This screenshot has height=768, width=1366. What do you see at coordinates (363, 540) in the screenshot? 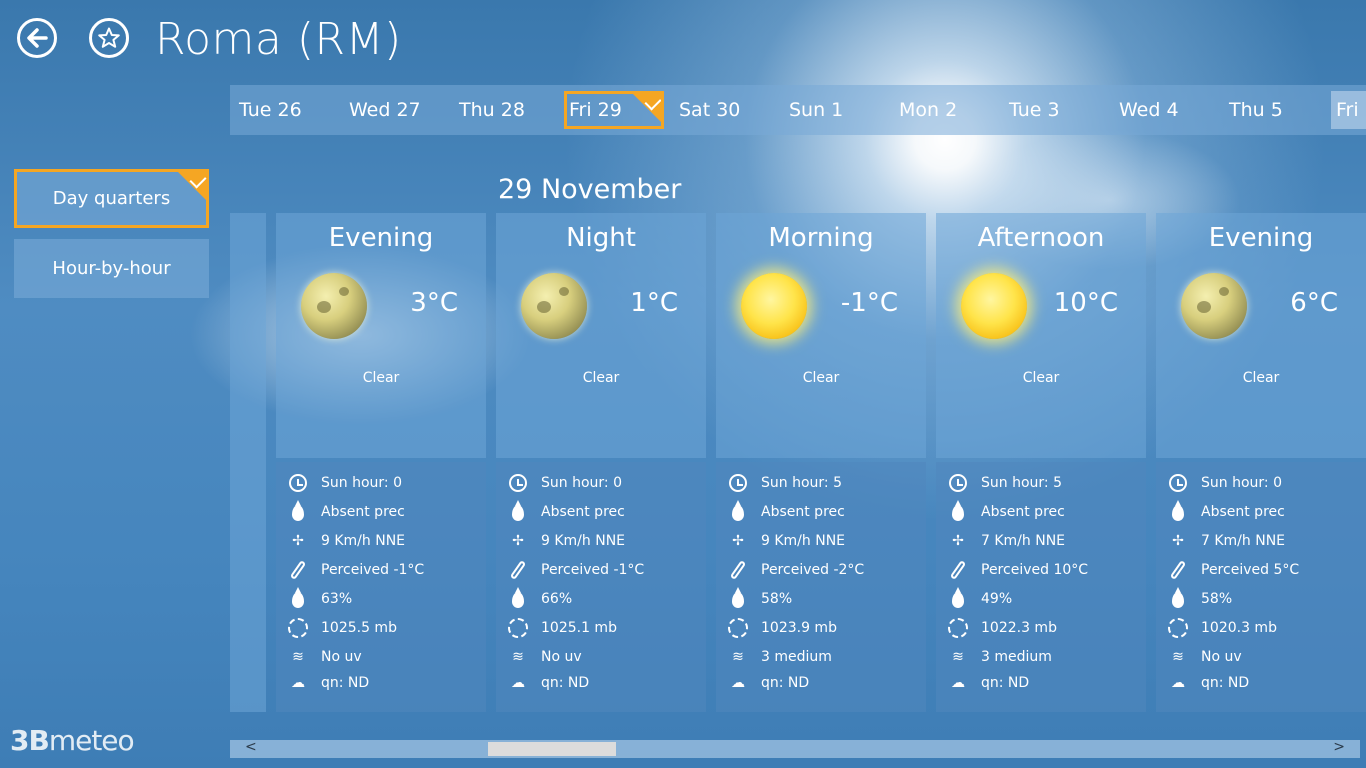
I see `wind: 9 Km/h NNE` at bounding box center [363, 540].